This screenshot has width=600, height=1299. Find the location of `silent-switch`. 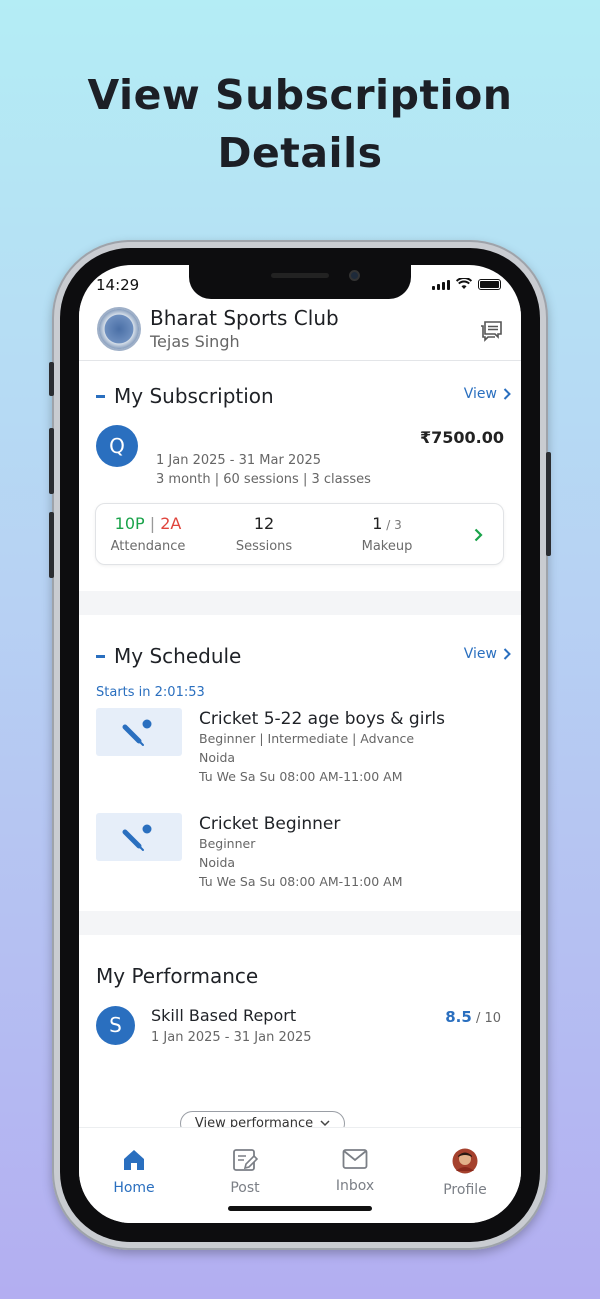

silent-switch is located at coordinates (51, 379).